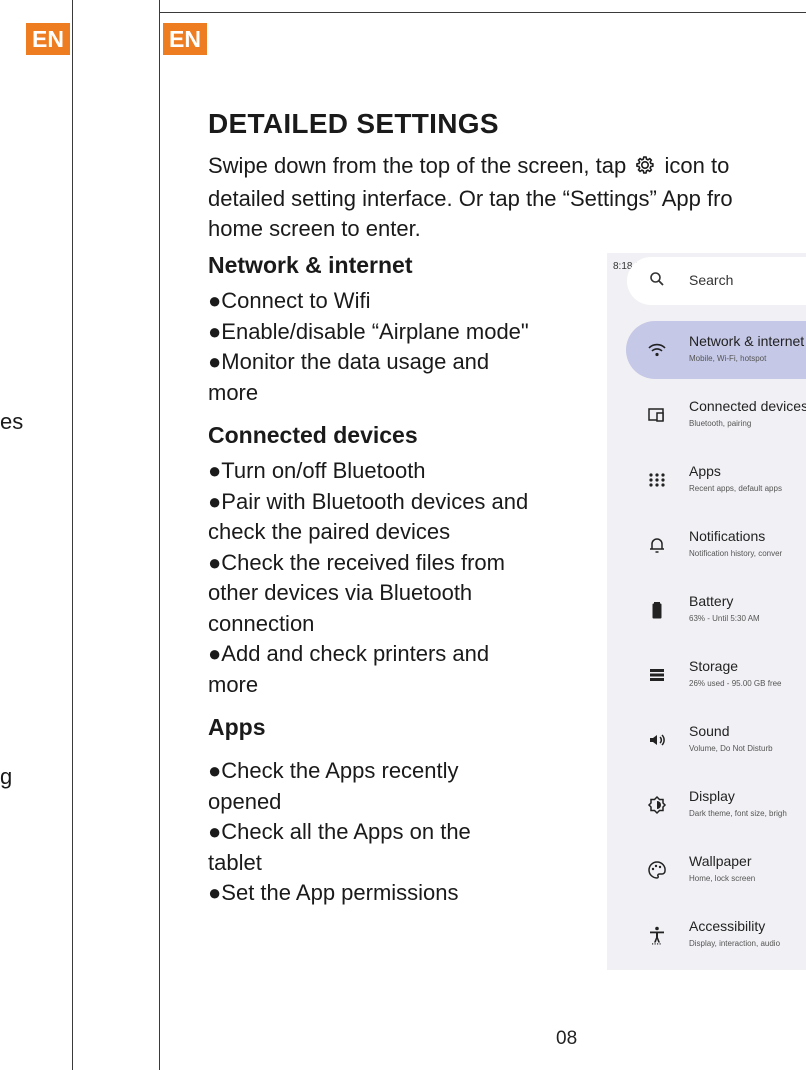 This screenshot has width=806, height=1070. I want to click on item-title: Accessibility, so click(727, 926).